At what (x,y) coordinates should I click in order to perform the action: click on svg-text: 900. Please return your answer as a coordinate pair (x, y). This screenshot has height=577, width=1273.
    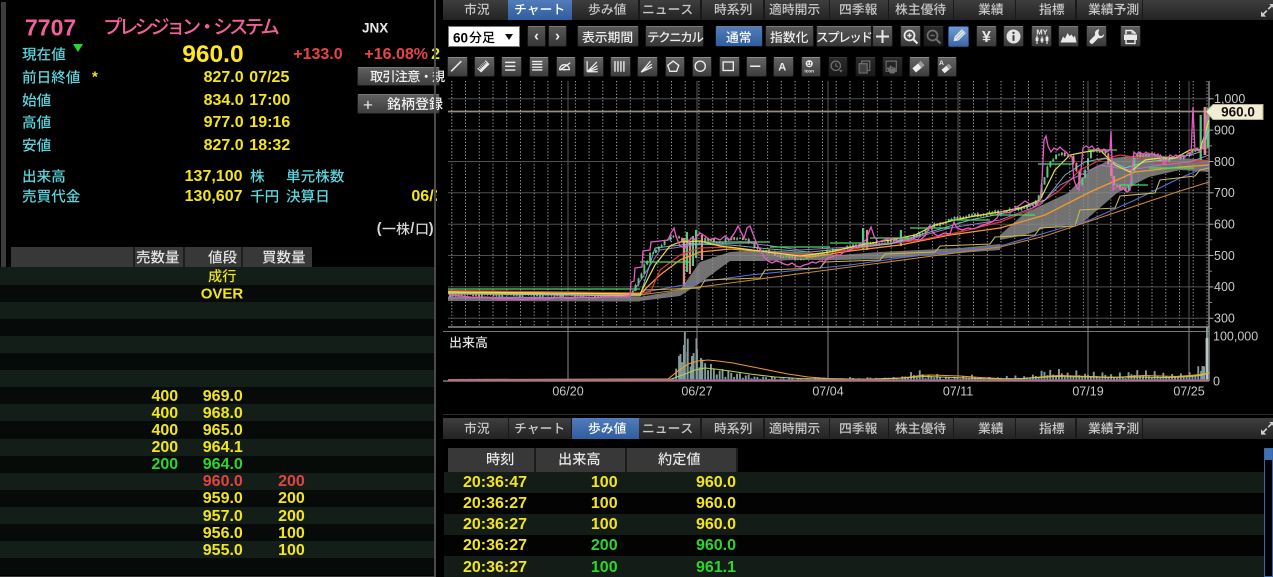
    Looking at the image, I should click on (1224, 130).